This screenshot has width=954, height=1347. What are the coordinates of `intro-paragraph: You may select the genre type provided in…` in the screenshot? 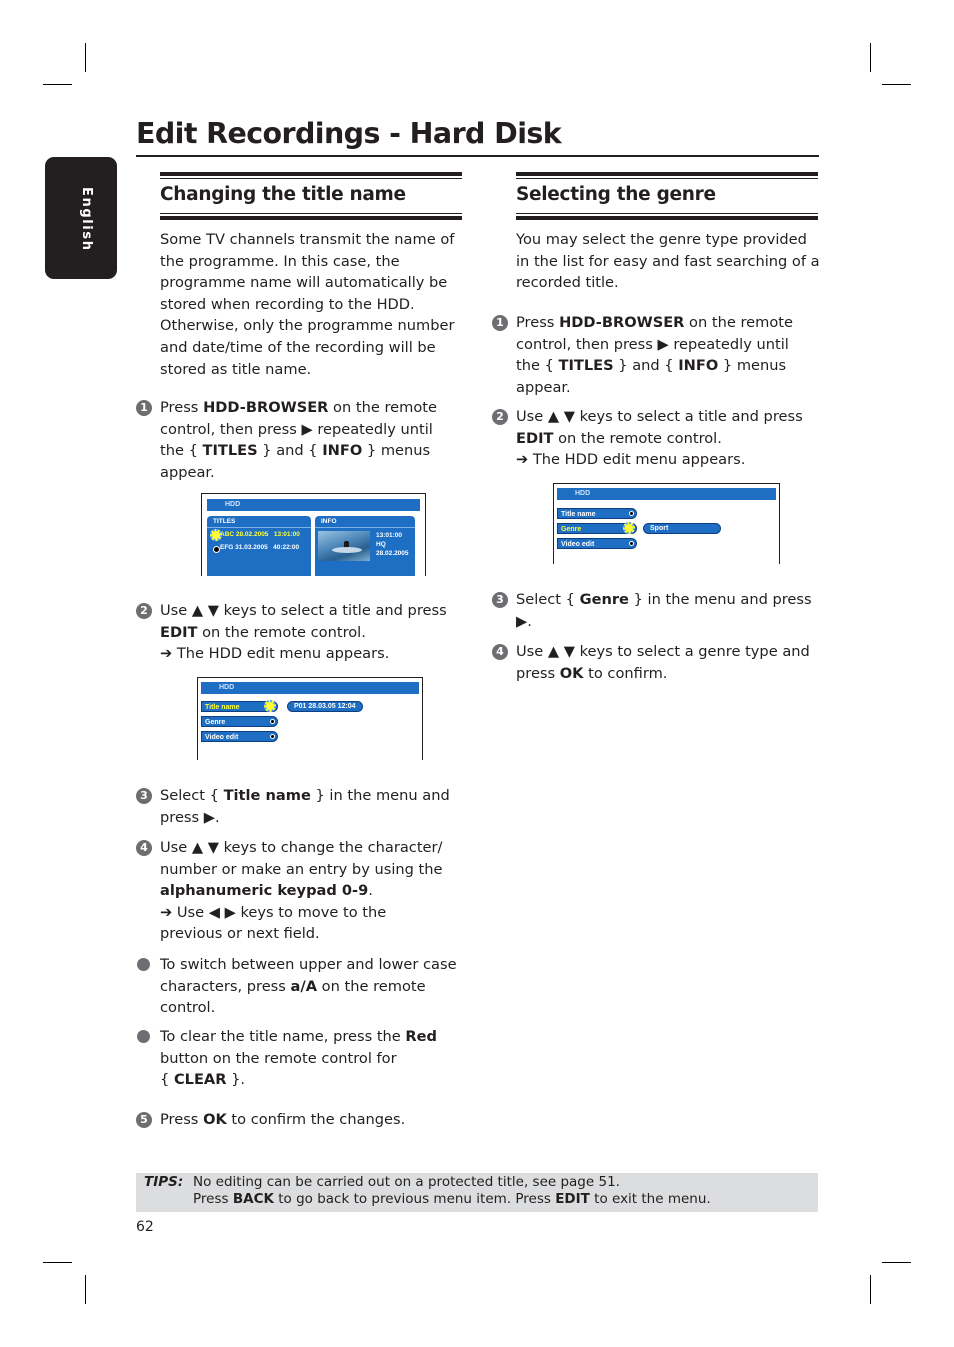 It's located at (668, 261).